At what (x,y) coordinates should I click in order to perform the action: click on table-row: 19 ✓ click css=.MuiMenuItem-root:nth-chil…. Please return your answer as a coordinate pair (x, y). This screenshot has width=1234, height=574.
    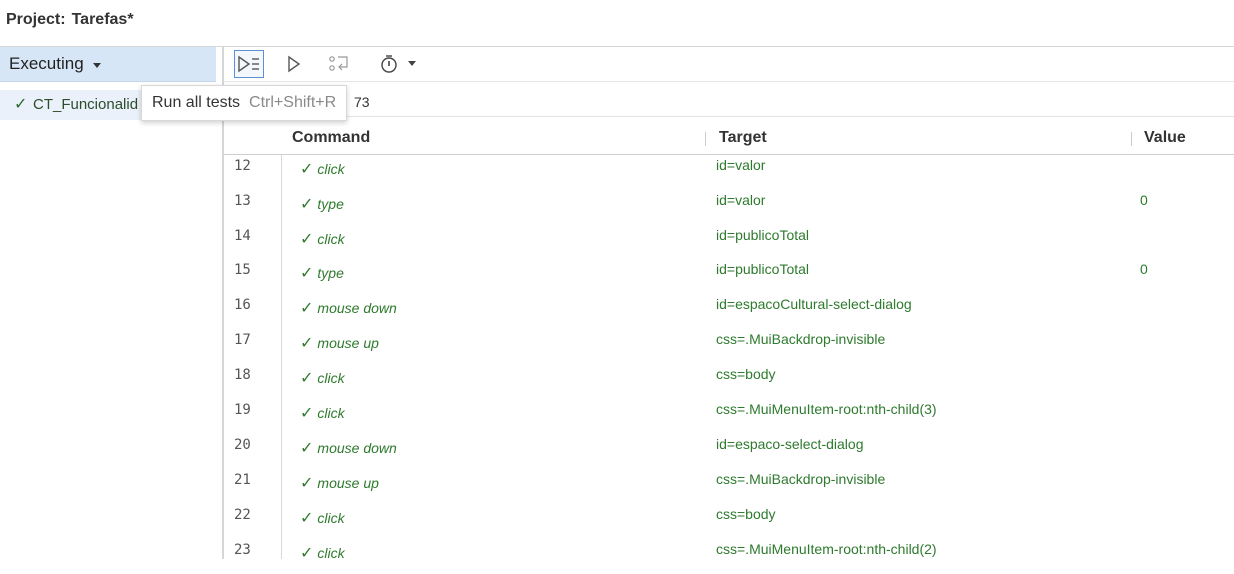
    Looking at the image, I should click on (729, 416).